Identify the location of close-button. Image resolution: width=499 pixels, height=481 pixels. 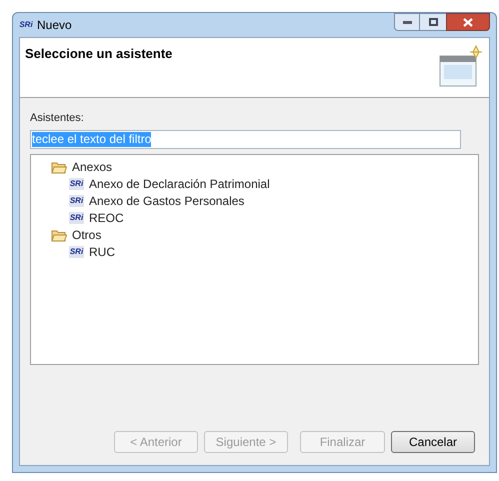
(468, 22).